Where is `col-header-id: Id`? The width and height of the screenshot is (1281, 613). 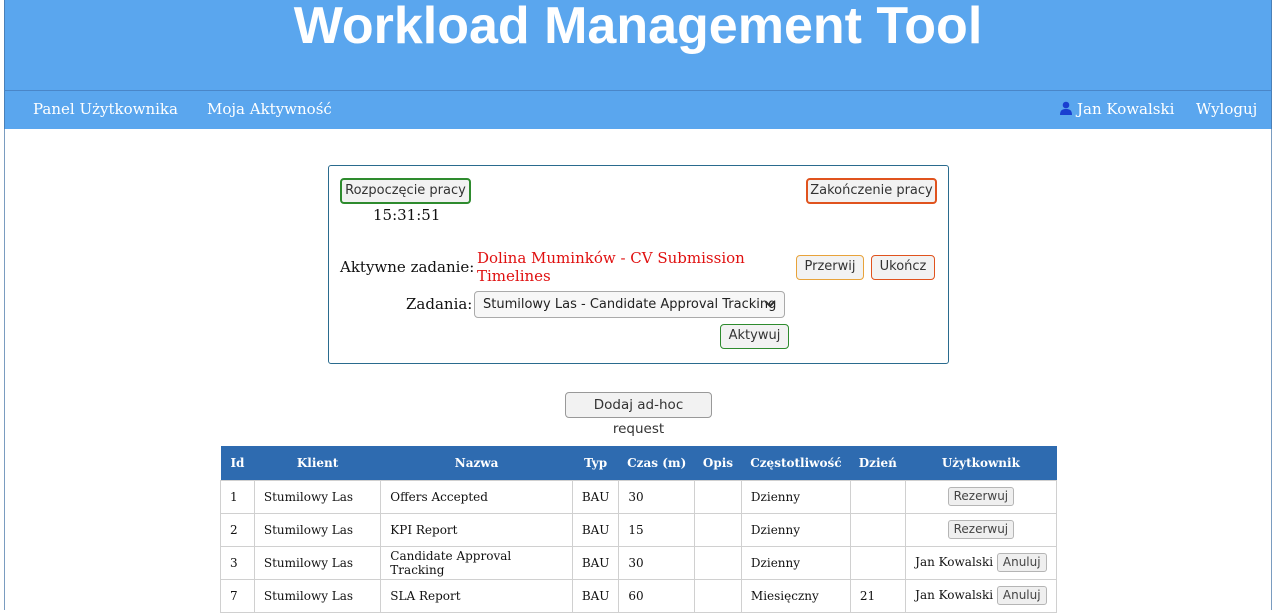 col-header-id: Id is located at coordinates (237, 463).